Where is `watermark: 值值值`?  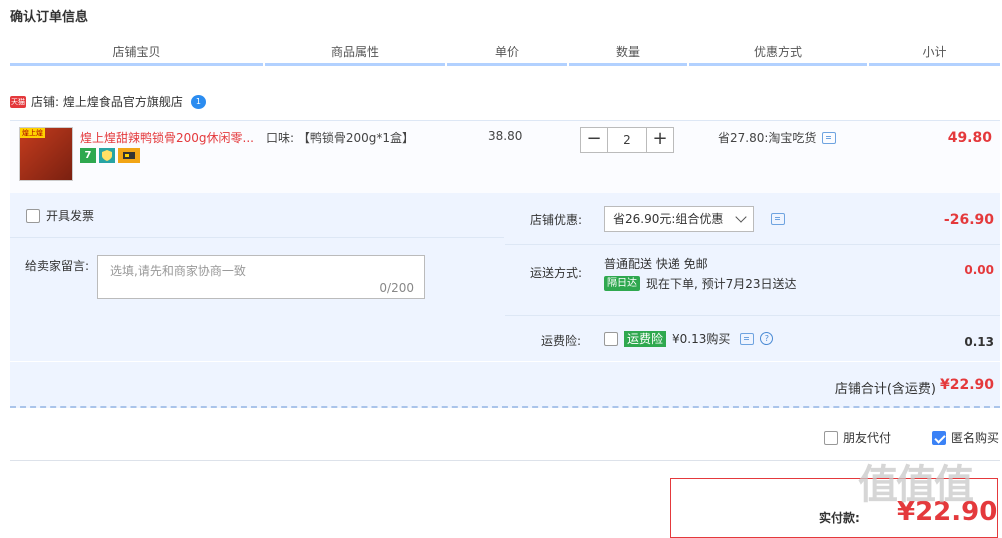
watermark: 值值值 is located at coordinates (916, 485).